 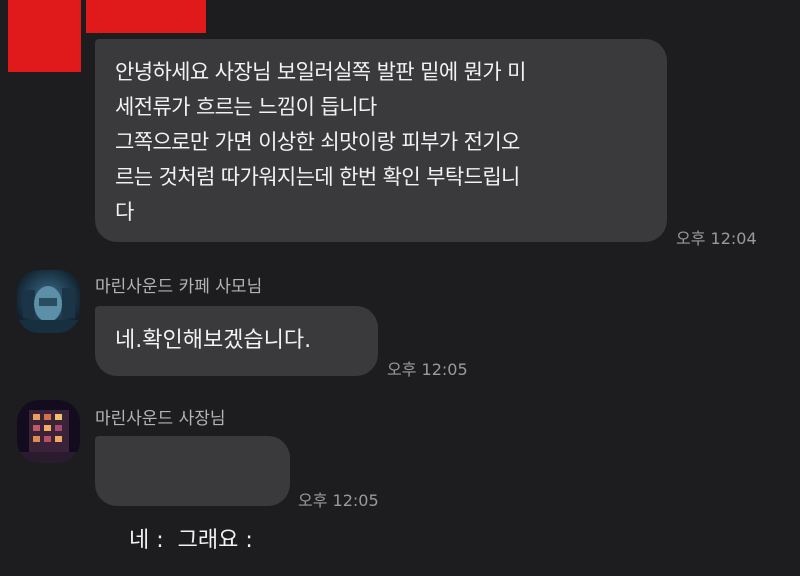 I want to click on message-line: 다, so click(x=124, y=212).